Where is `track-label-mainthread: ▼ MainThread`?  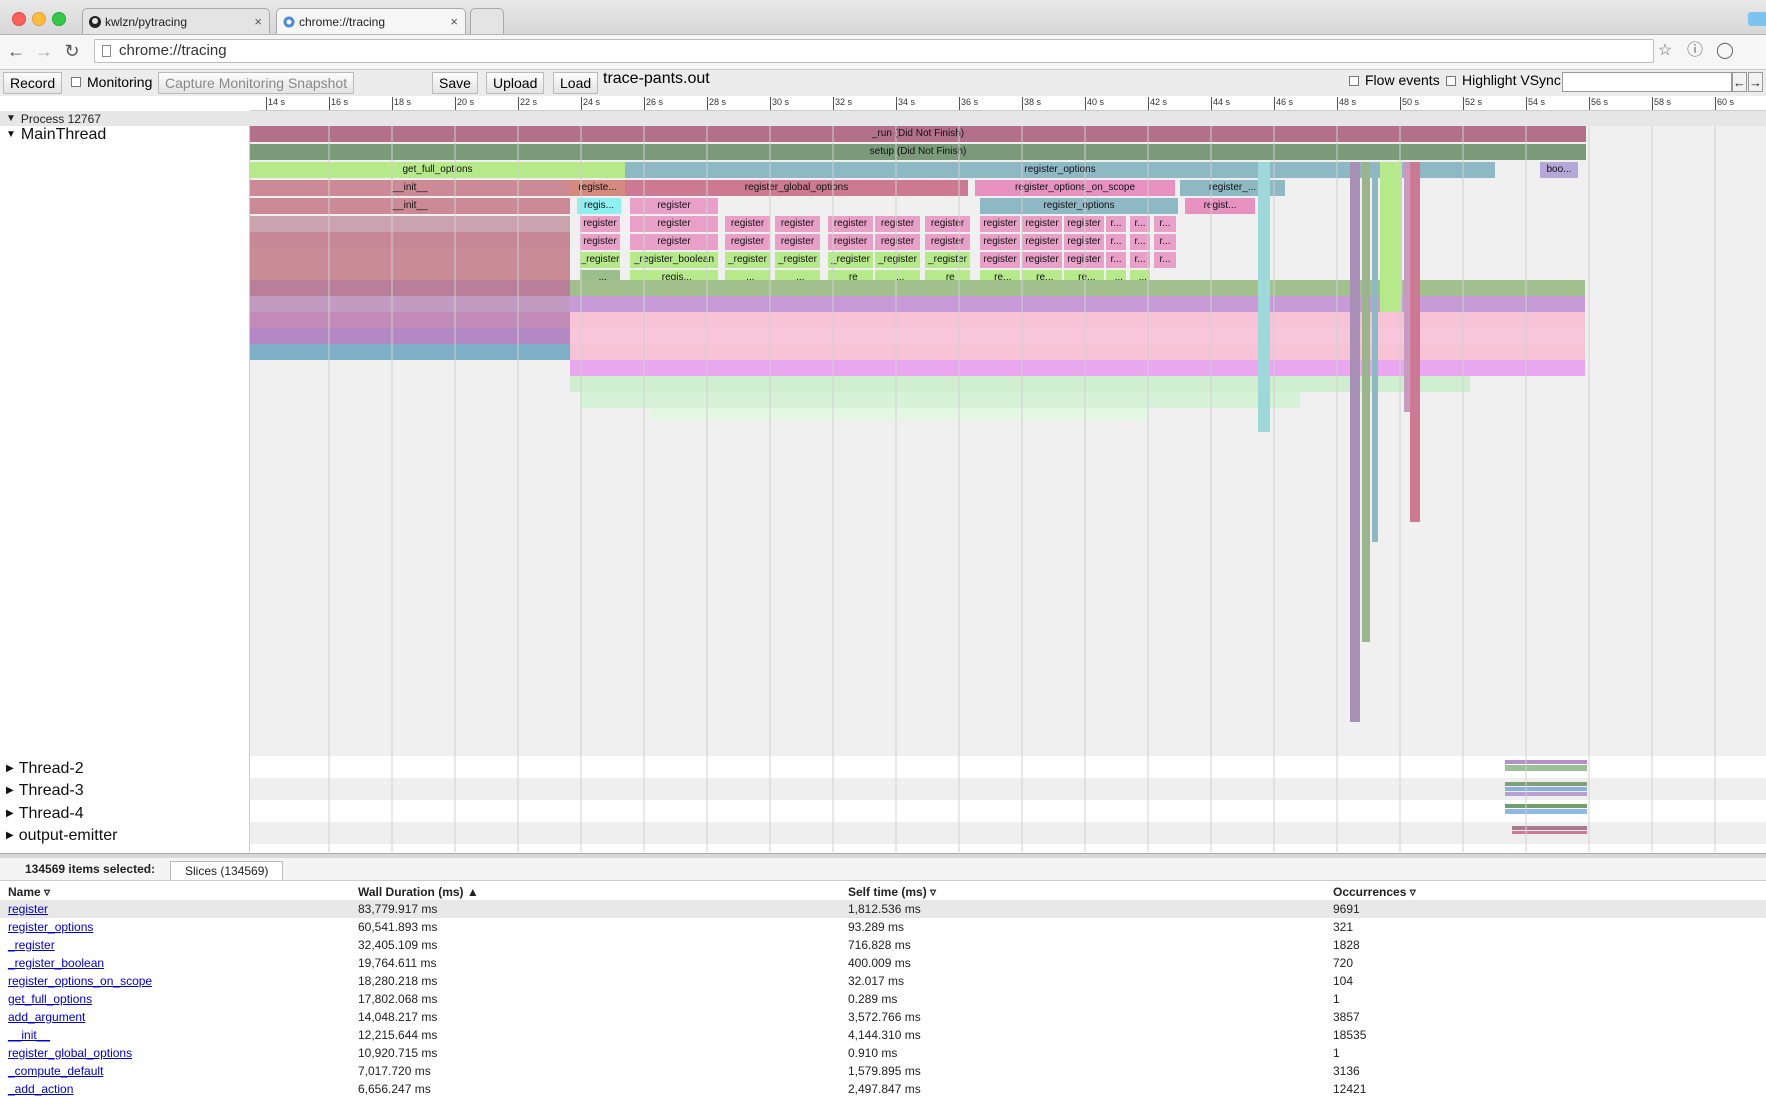 track-label-mainthread: ▼ MainThread is located at coordinates (56, 135).